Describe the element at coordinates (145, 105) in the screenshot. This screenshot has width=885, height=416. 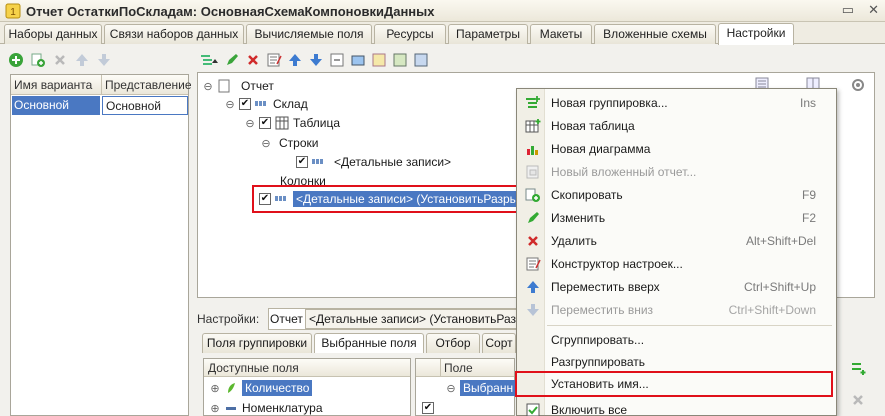
I see `variant-repr-cell: Основной` at that location.